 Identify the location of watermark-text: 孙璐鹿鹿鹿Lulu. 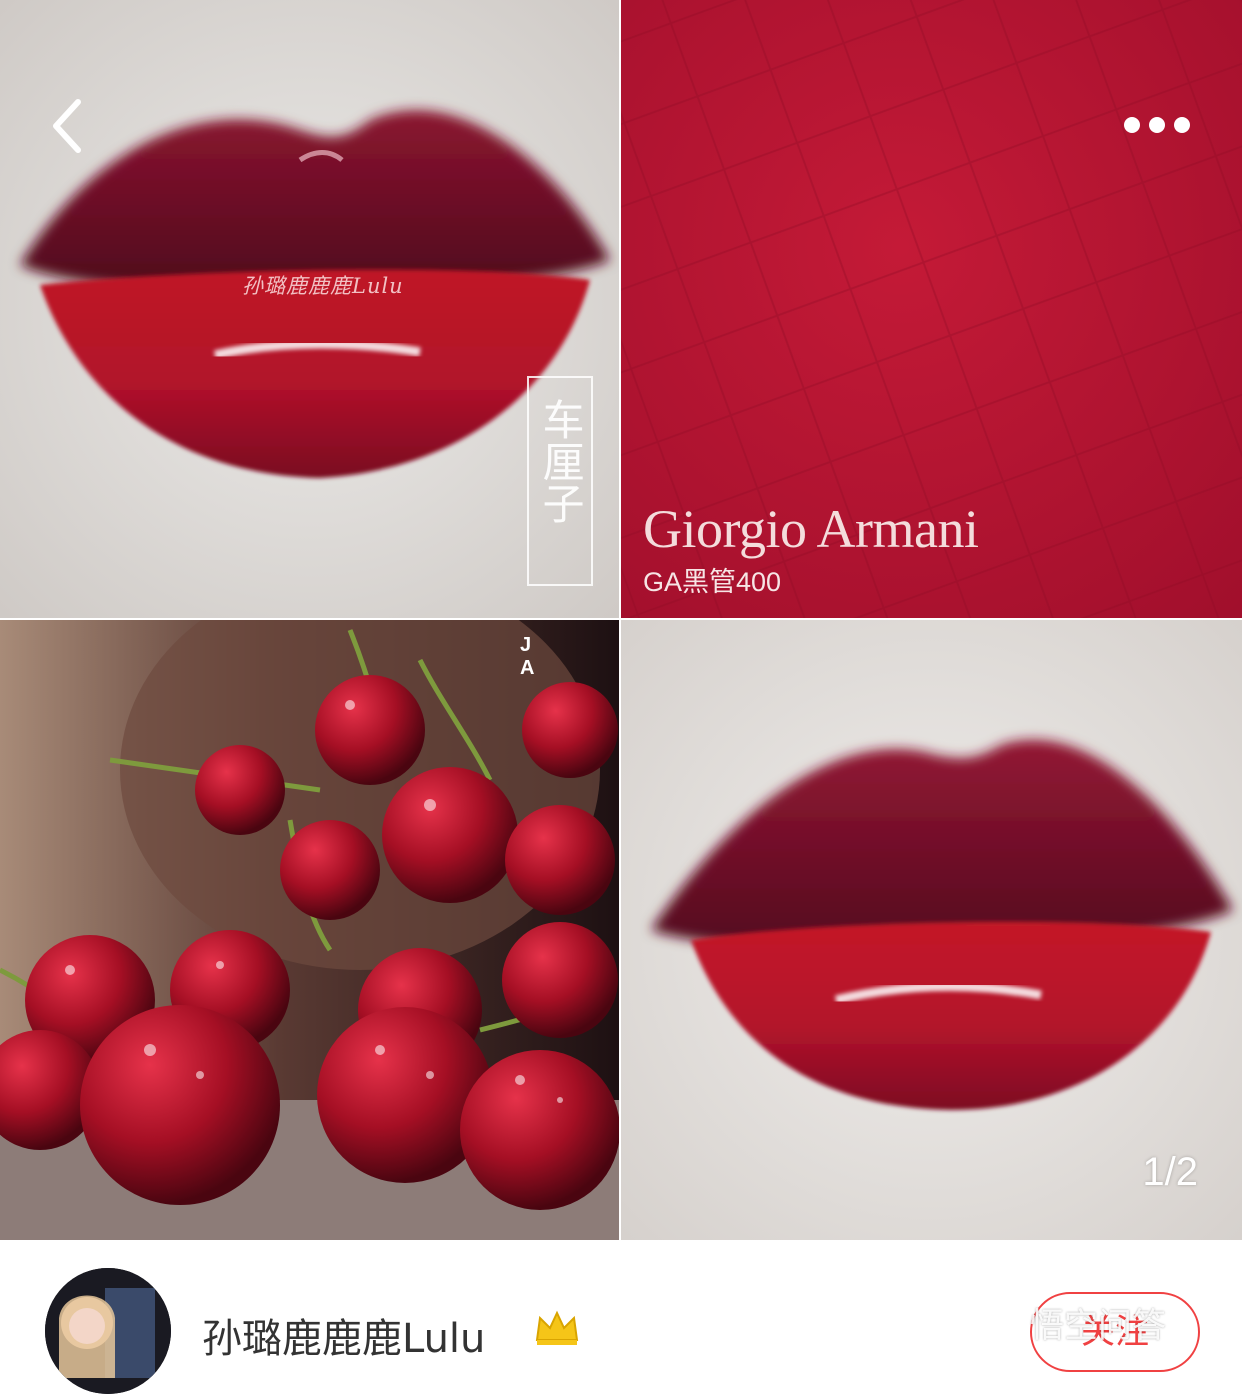
(323, 286).